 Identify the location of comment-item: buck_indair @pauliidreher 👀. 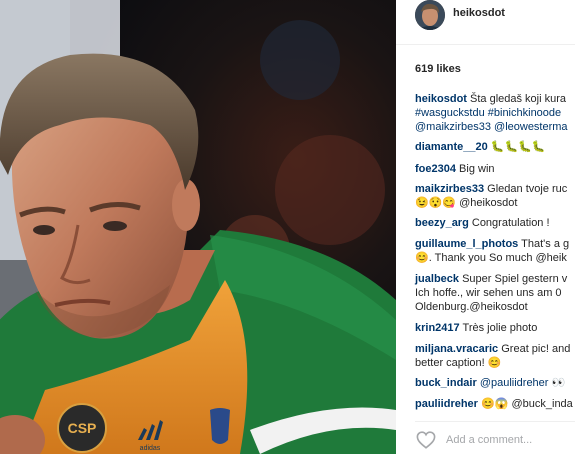
(495, 383).